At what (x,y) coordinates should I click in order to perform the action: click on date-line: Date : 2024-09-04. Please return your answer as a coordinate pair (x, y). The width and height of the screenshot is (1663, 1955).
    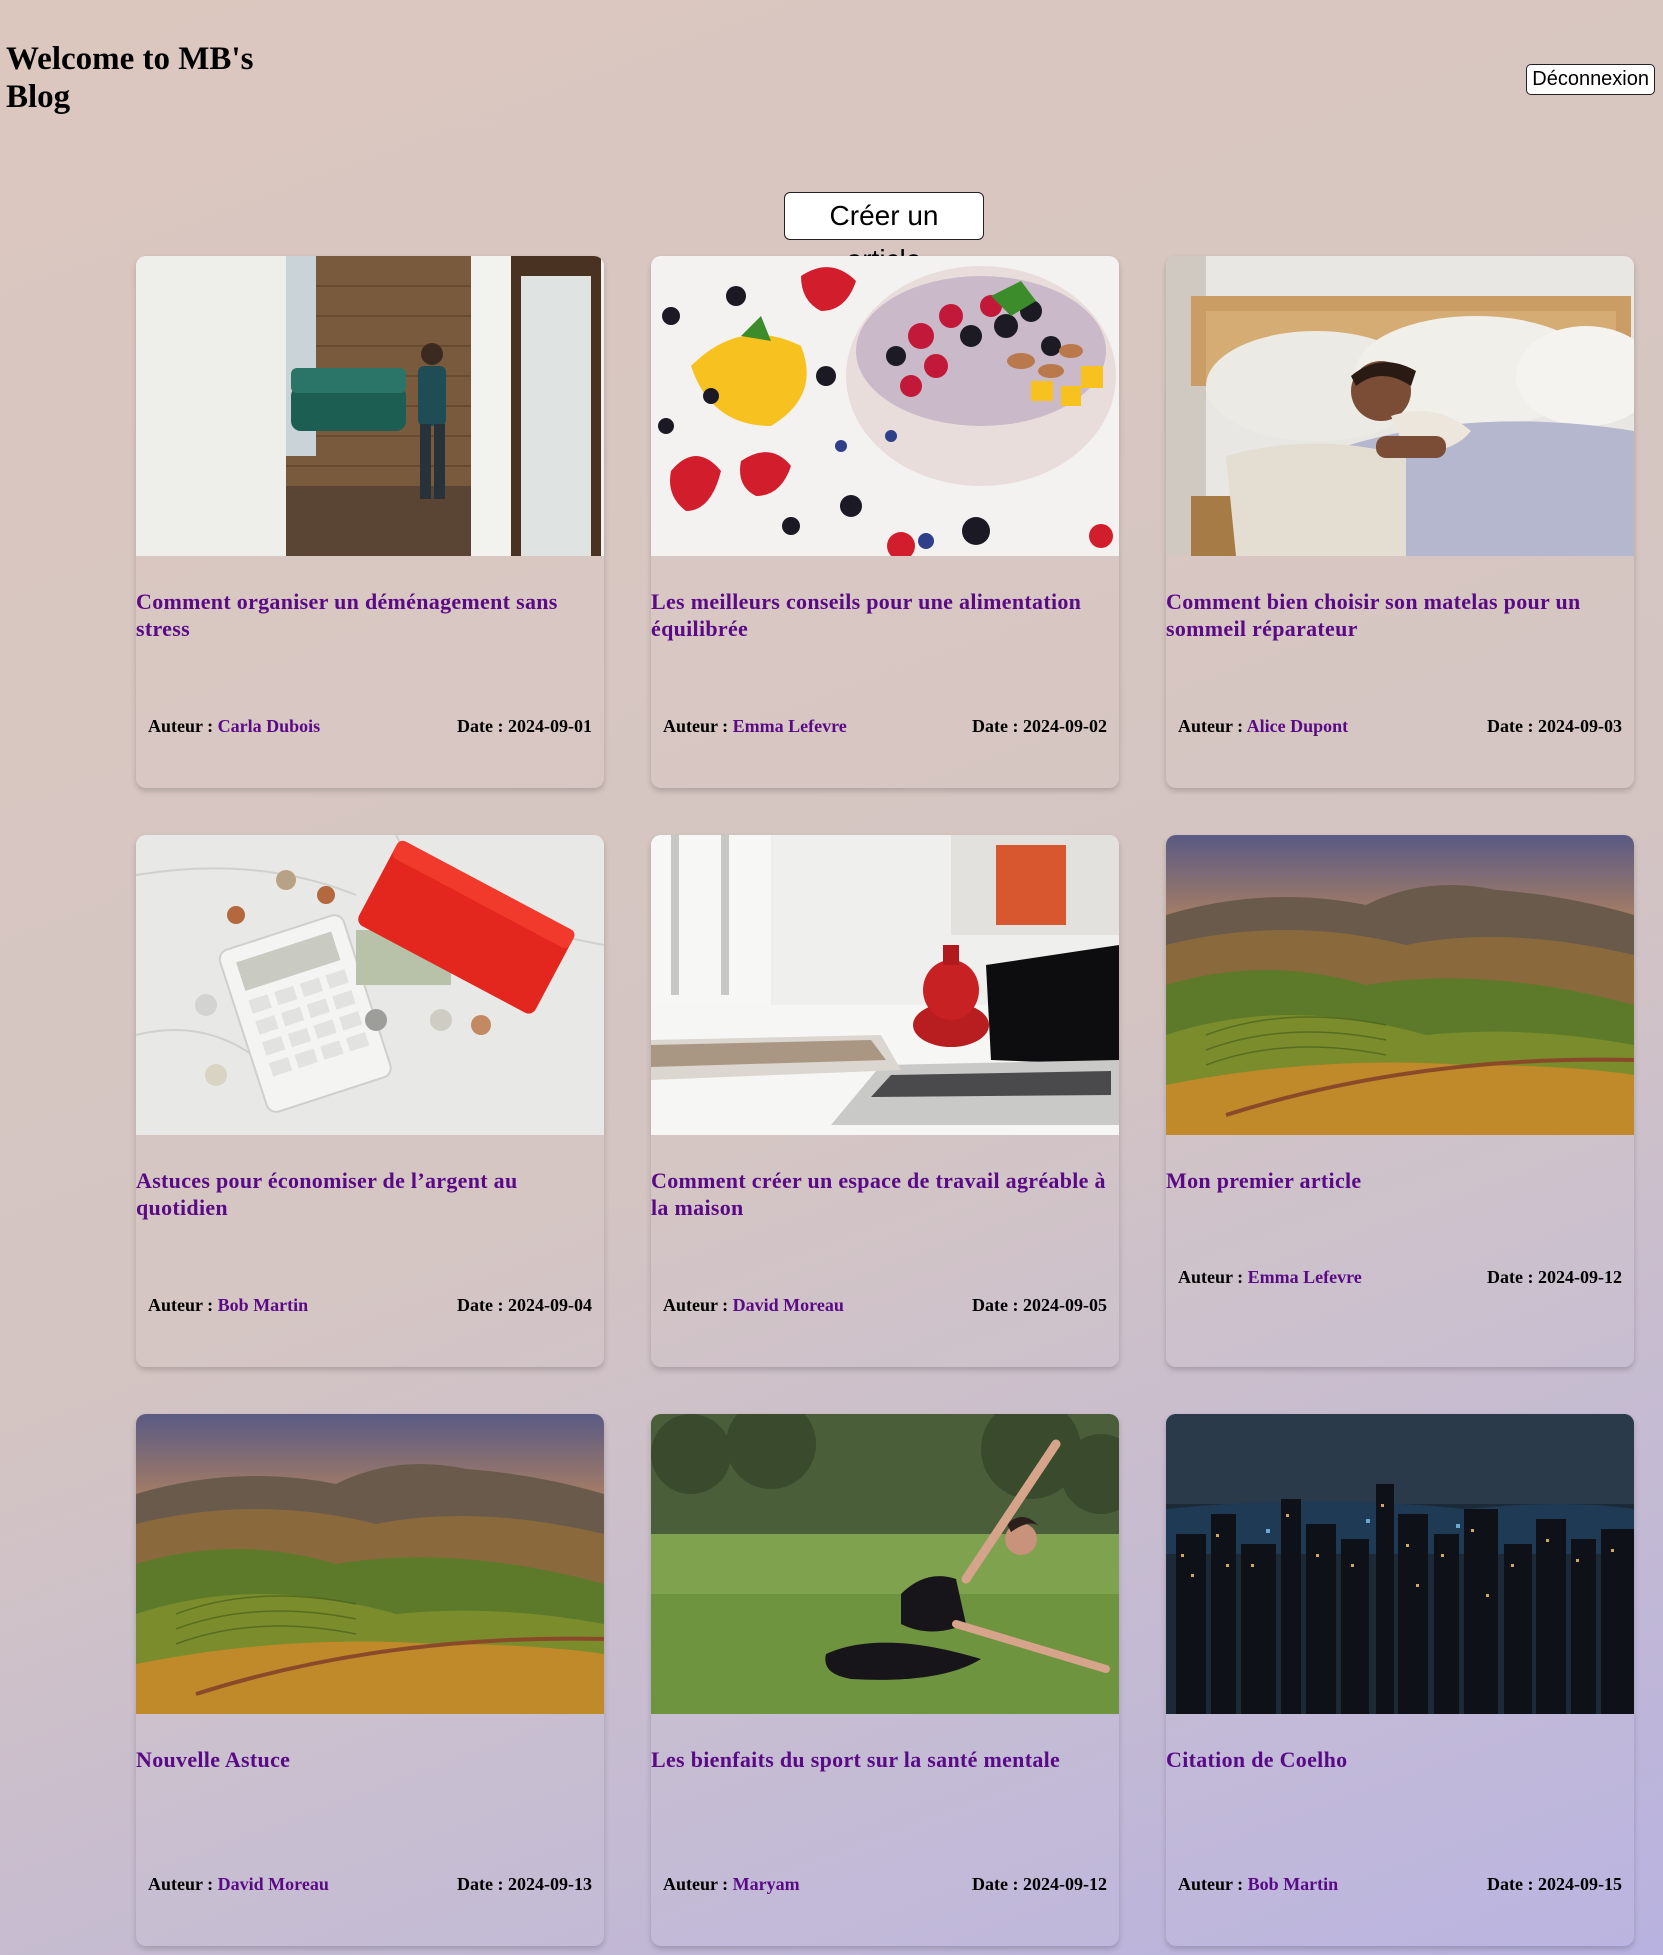
    Looking at the image, I should click on (524, 1305).